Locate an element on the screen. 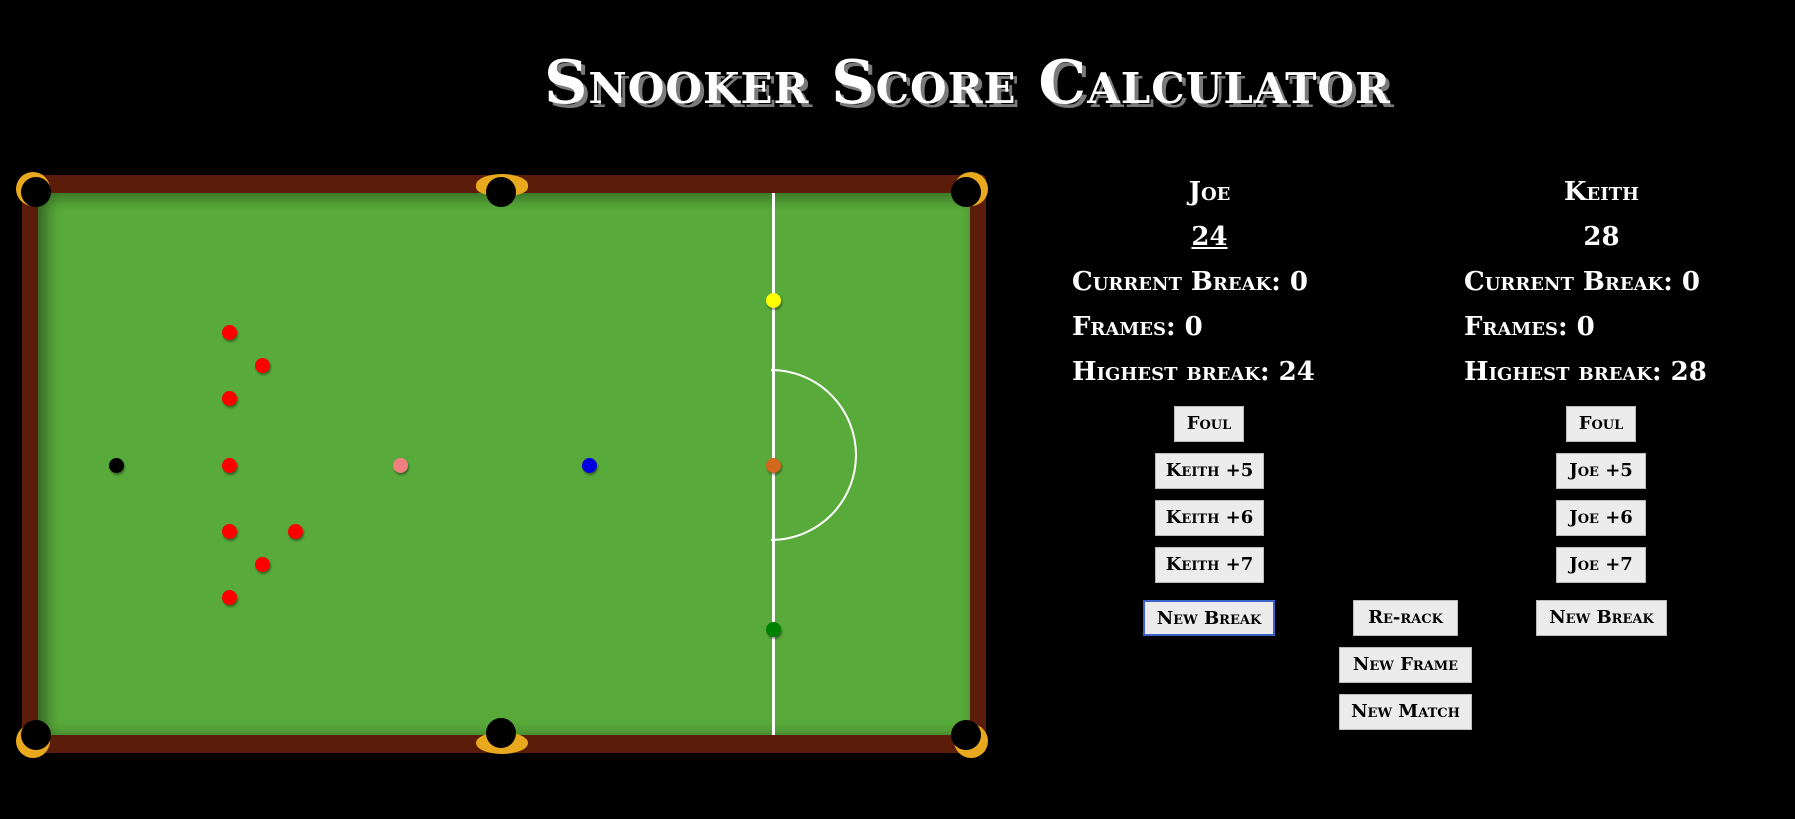 The height and width of the screenshot is (819, 1795). highest-break: Highest break: 24 is located at coordinates (1193, 372).